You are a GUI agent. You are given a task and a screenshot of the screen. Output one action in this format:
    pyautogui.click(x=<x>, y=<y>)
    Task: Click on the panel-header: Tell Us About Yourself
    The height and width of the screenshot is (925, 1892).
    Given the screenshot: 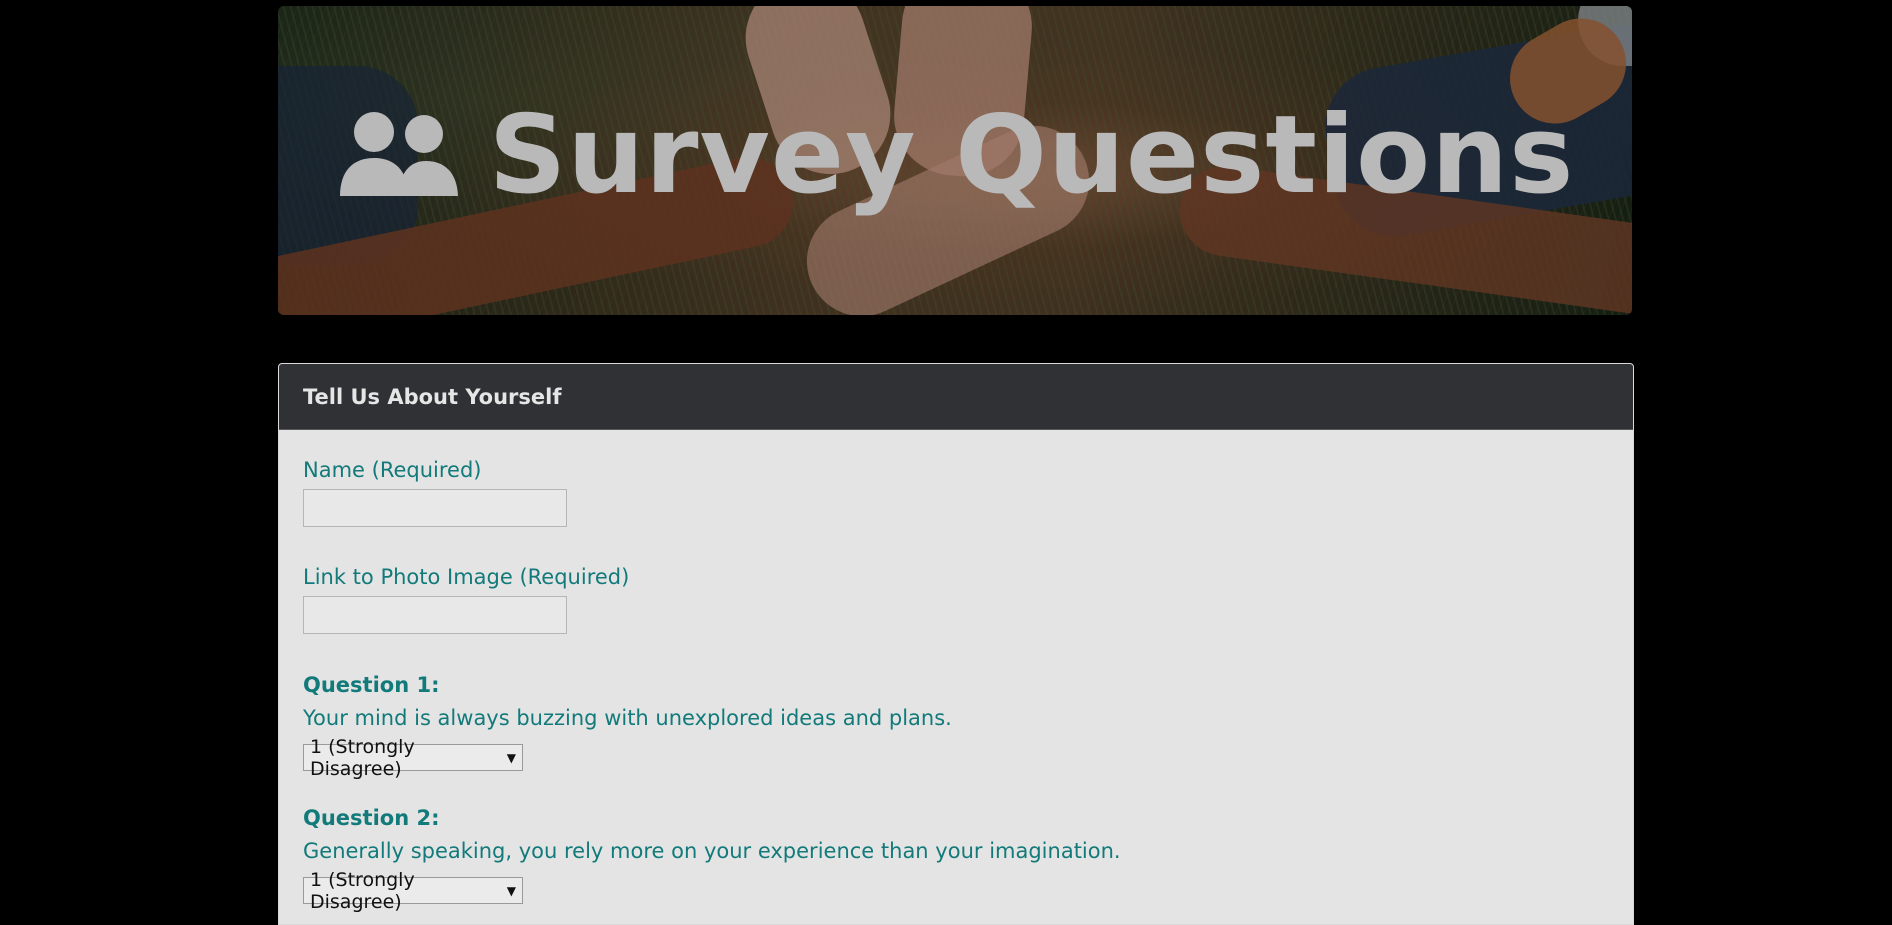 What is the action you would take?
    pyautogui.click(x=956, y=397)
    